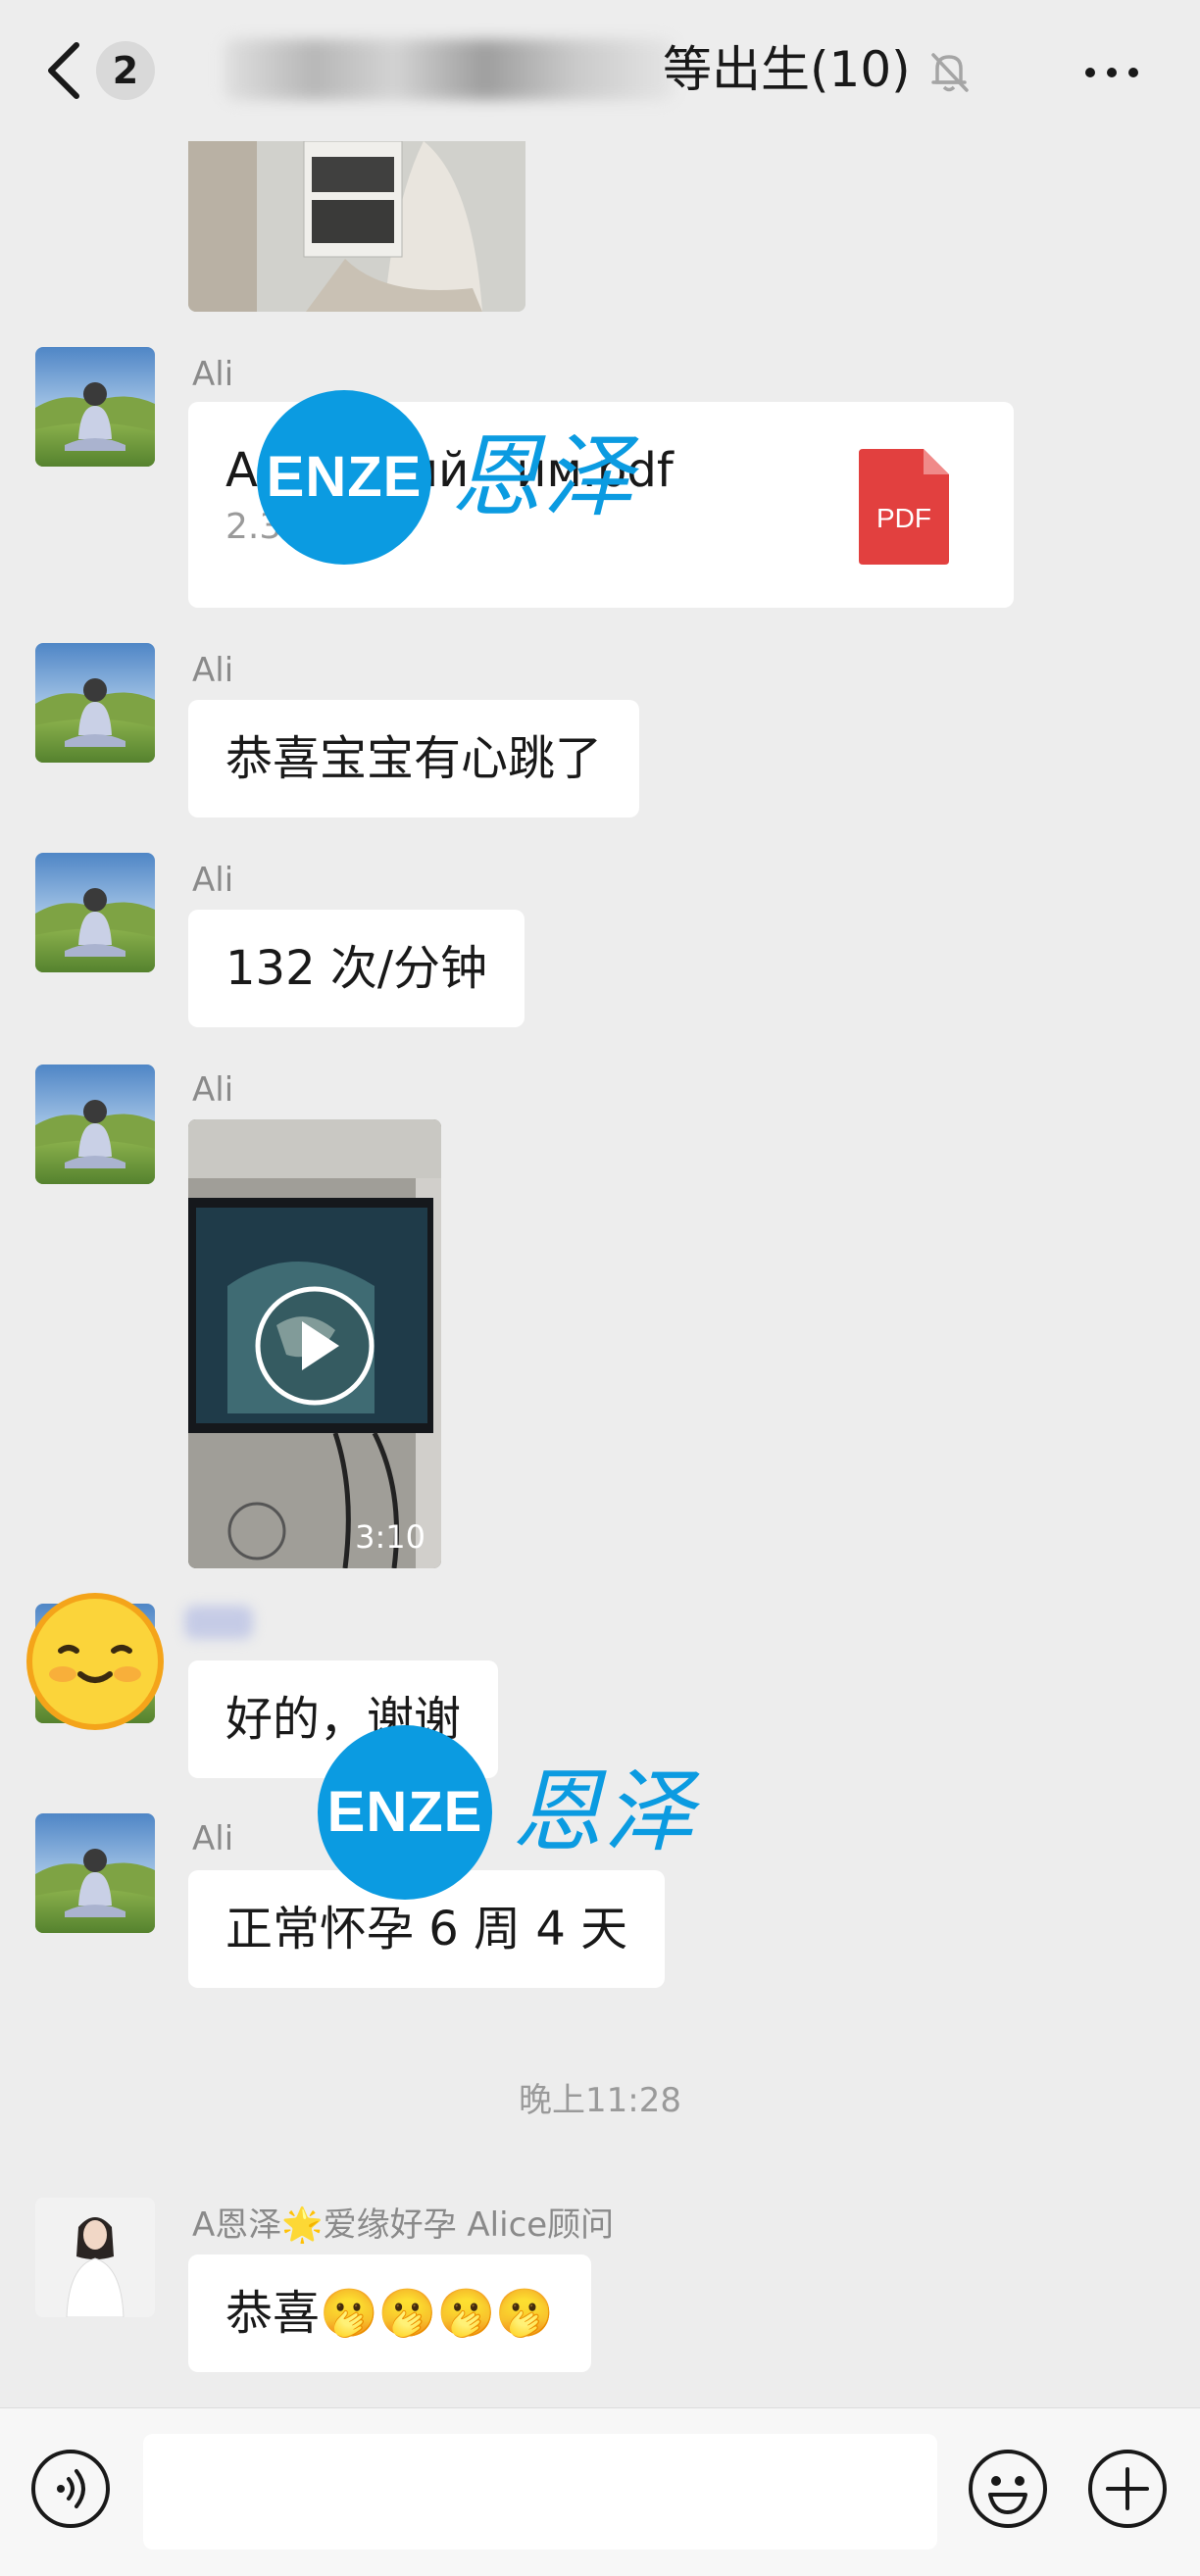 This screenshot has width=1200, height=2576. Describe the element at coordinates (903, 518) in the screenshot. I see `svg-text: PDF` at that location.